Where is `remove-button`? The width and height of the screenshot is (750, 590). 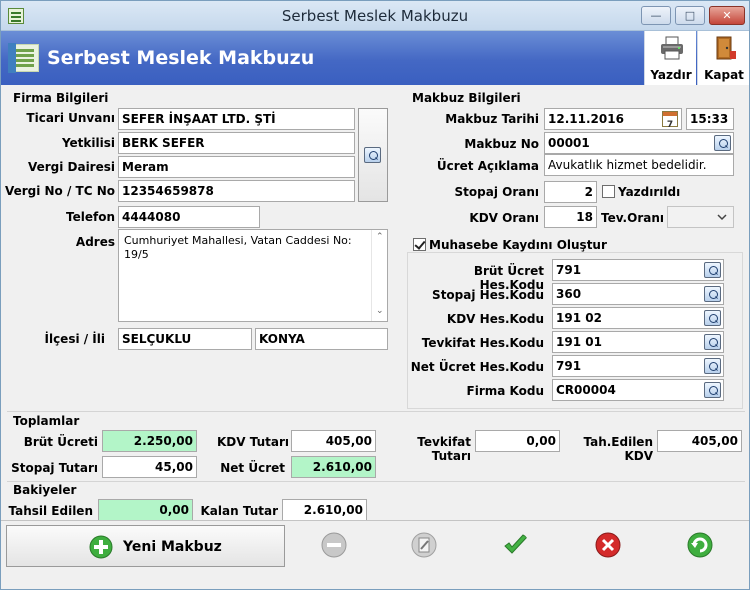
remove-button is located at coordinates (334, 545).